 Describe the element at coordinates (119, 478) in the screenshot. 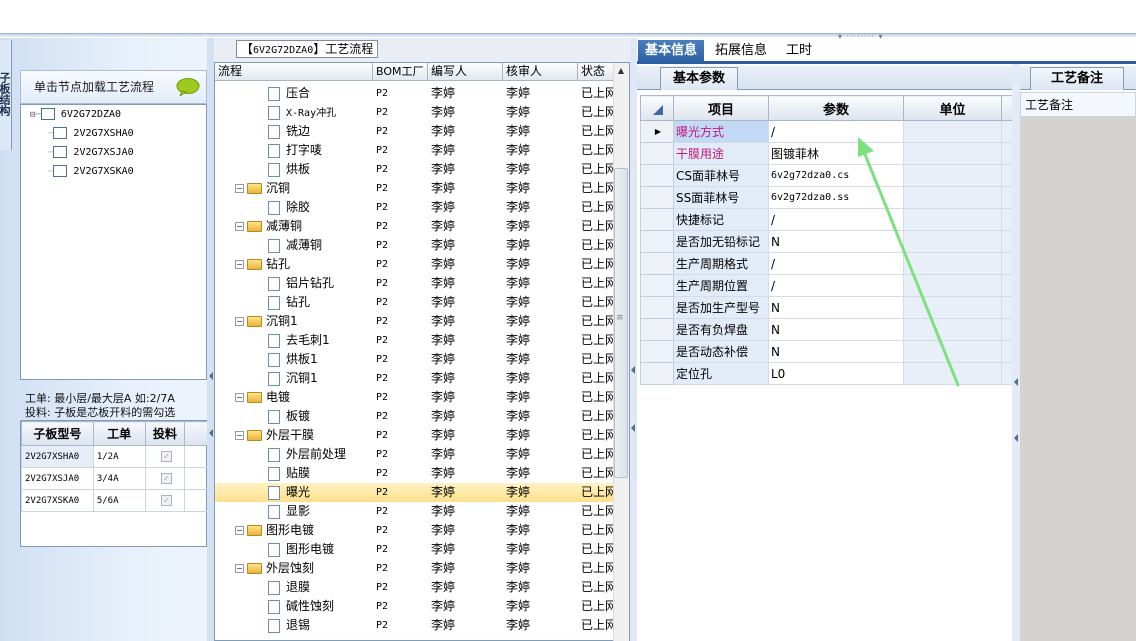

I see `subboard-order: 3/4A` at that location.